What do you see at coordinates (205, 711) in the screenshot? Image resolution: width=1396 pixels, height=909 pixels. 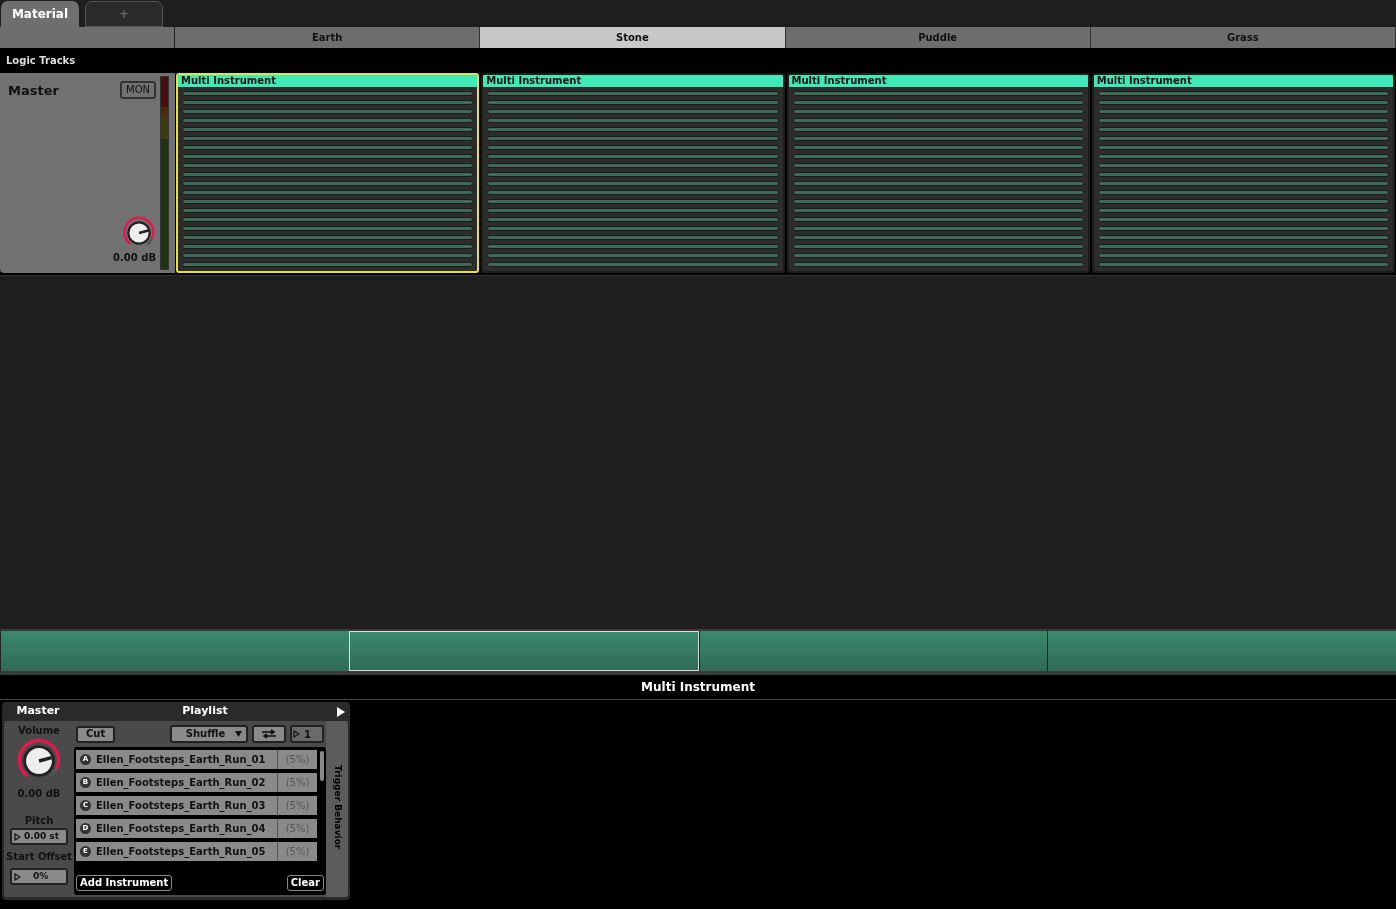 I see `panel-title: Playlist` at bounding box center [205, 711].